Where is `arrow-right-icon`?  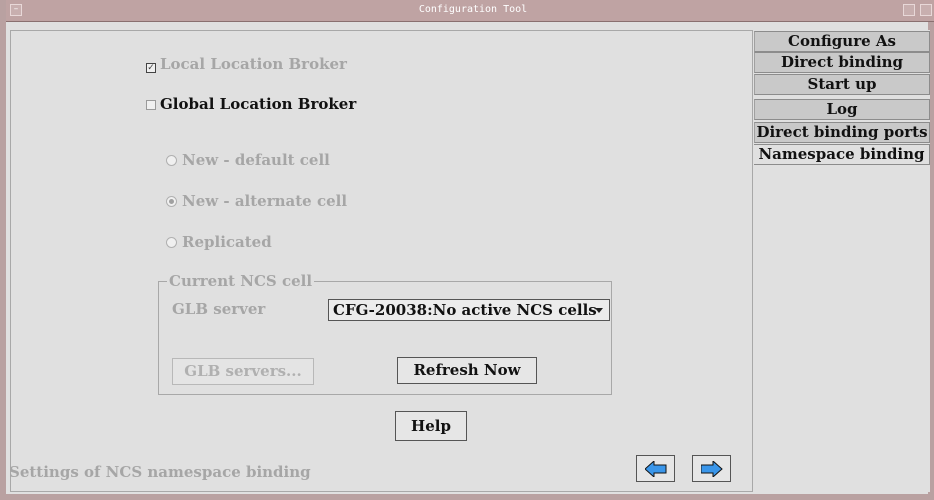
arrow-right-icon is located at coordinates (712, 469).